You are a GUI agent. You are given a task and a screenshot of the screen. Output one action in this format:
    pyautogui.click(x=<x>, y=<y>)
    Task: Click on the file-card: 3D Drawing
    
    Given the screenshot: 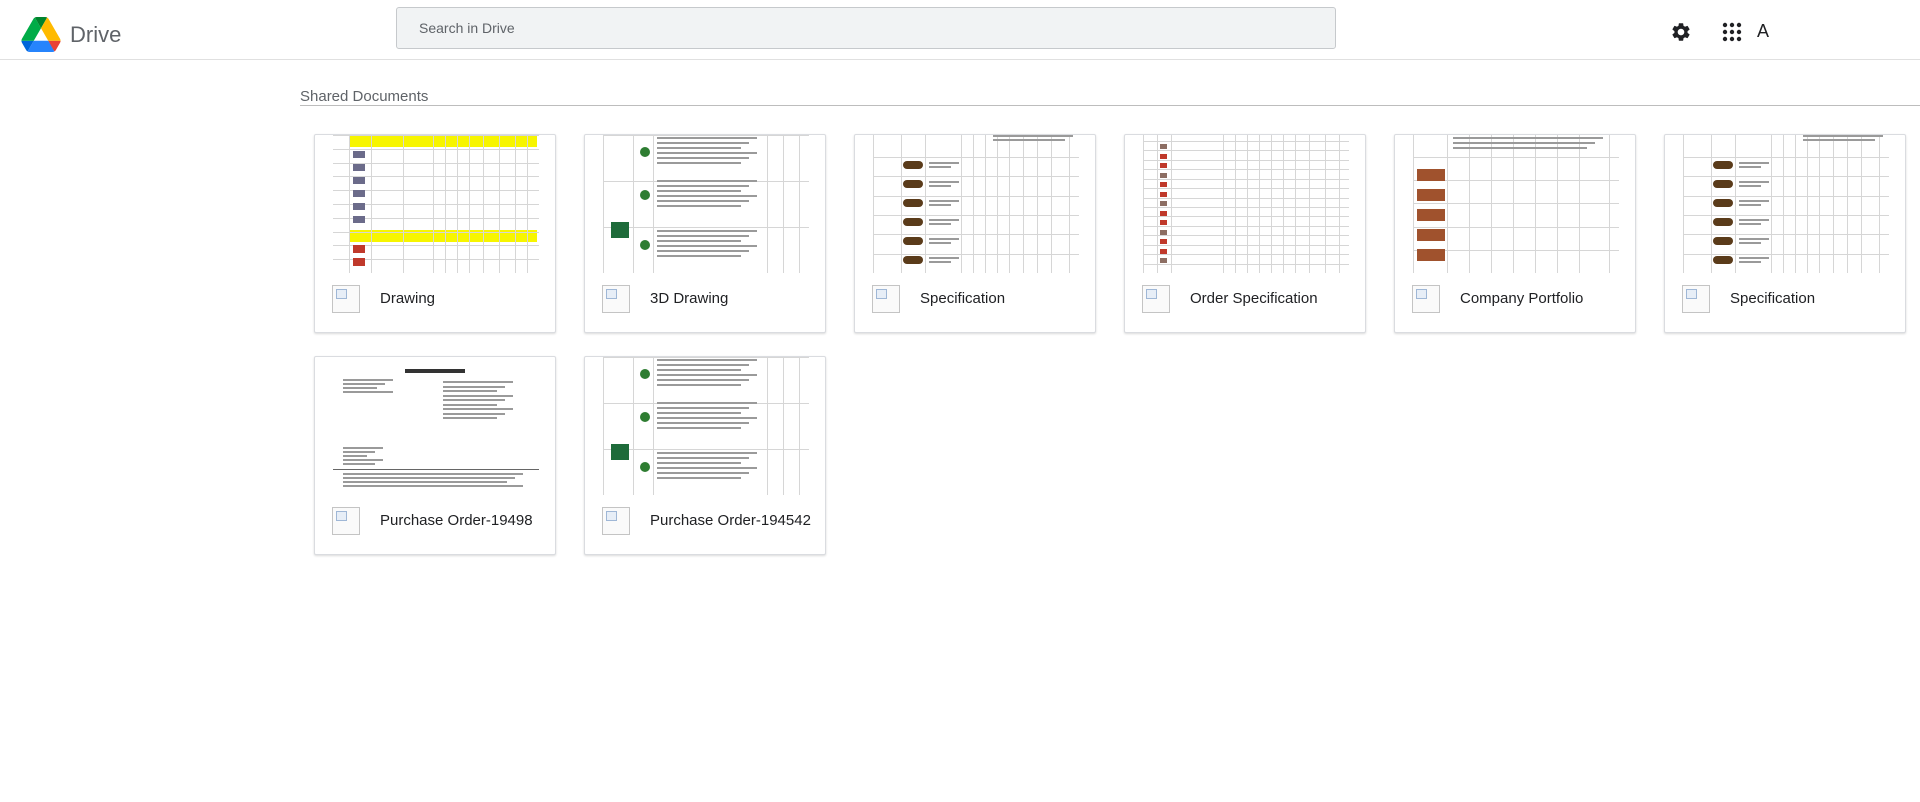 What is the action you would take?
    pyautogui.click(x=705, y=233)
    